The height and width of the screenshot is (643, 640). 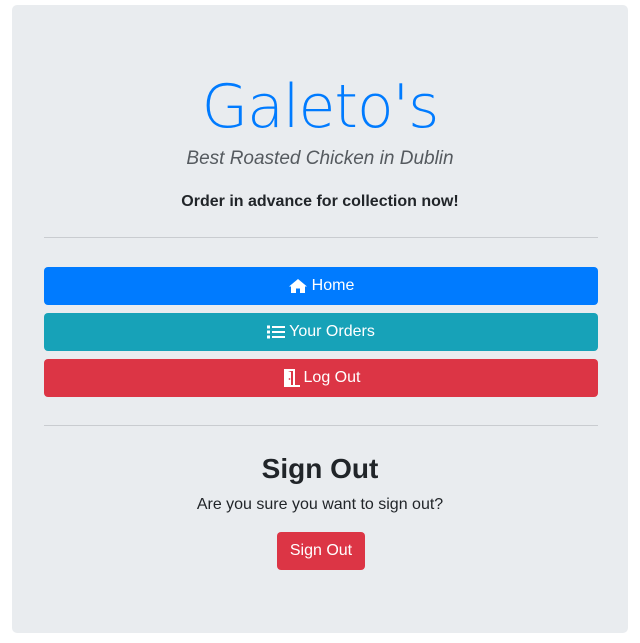 What do you see at coordinates (332, 331) in the screenshot?
I see `your-orders-button-label: Your Orders` at bounding box center [332, 331].